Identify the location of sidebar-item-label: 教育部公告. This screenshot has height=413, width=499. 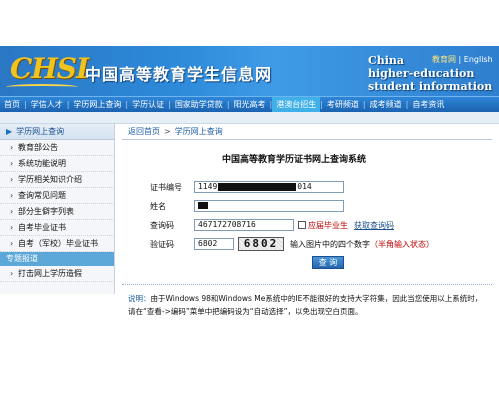
(38, 147).